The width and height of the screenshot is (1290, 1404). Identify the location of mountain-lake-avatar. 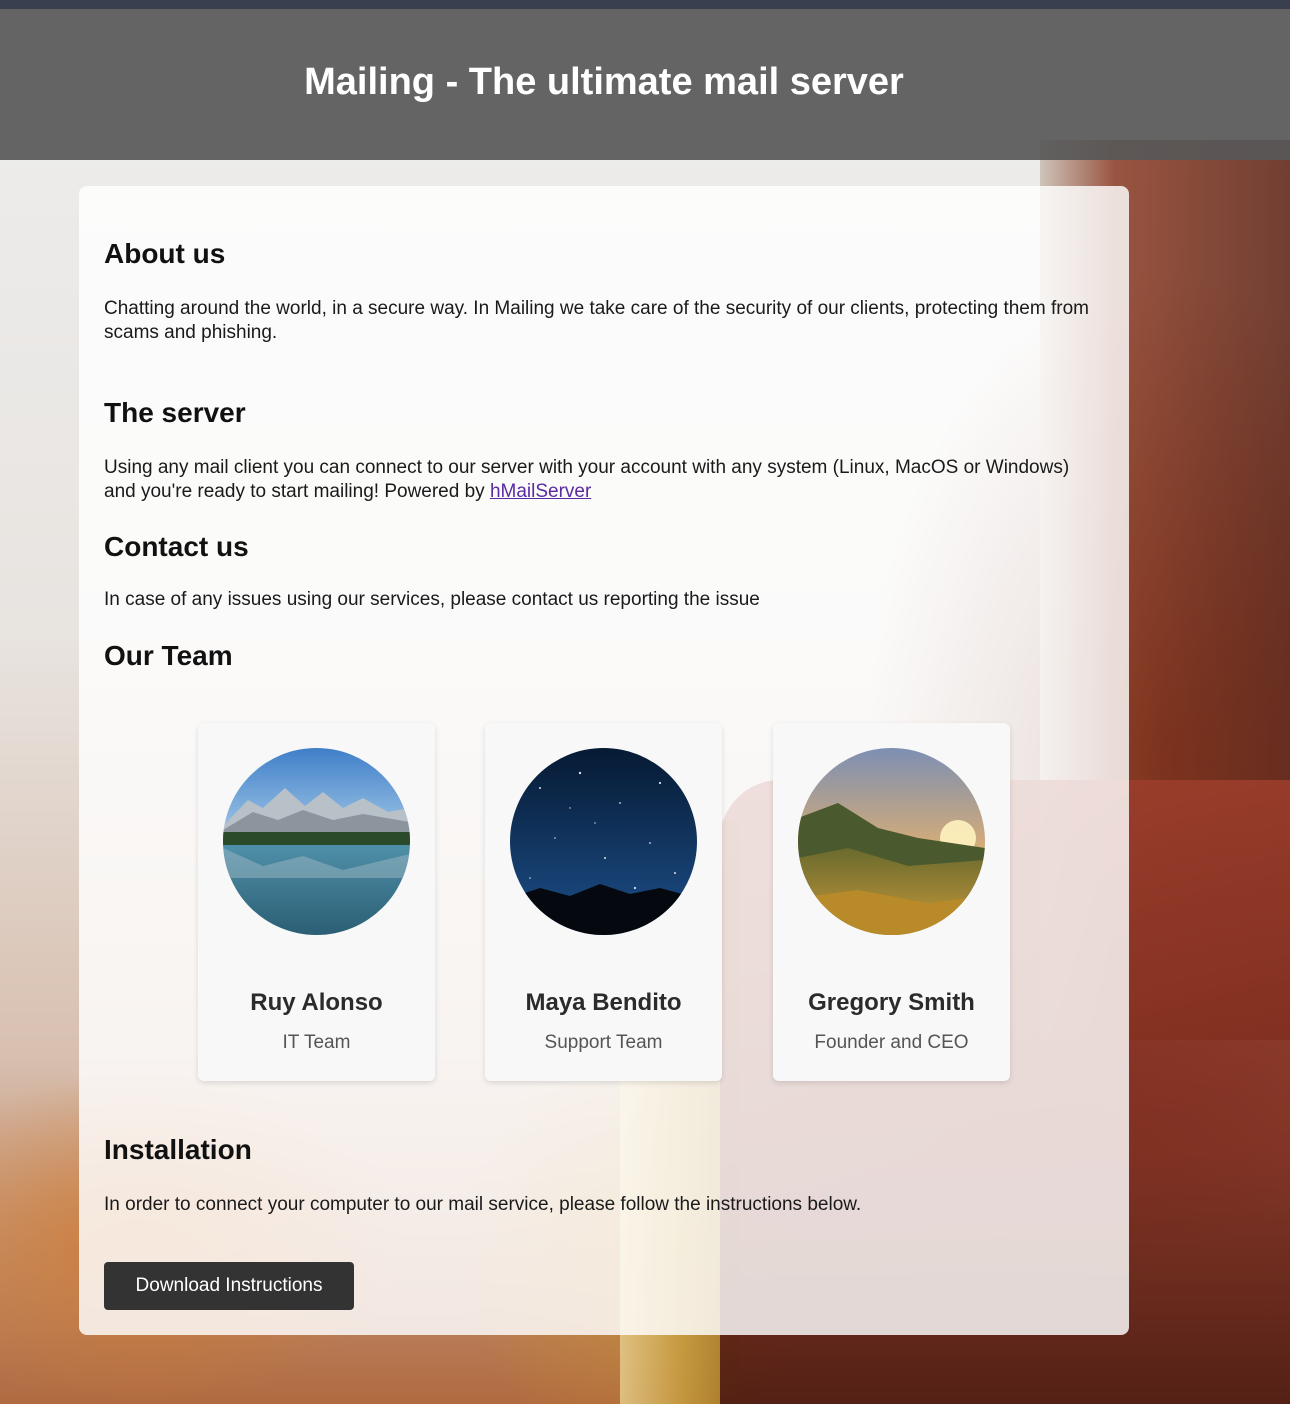
(316, 841).